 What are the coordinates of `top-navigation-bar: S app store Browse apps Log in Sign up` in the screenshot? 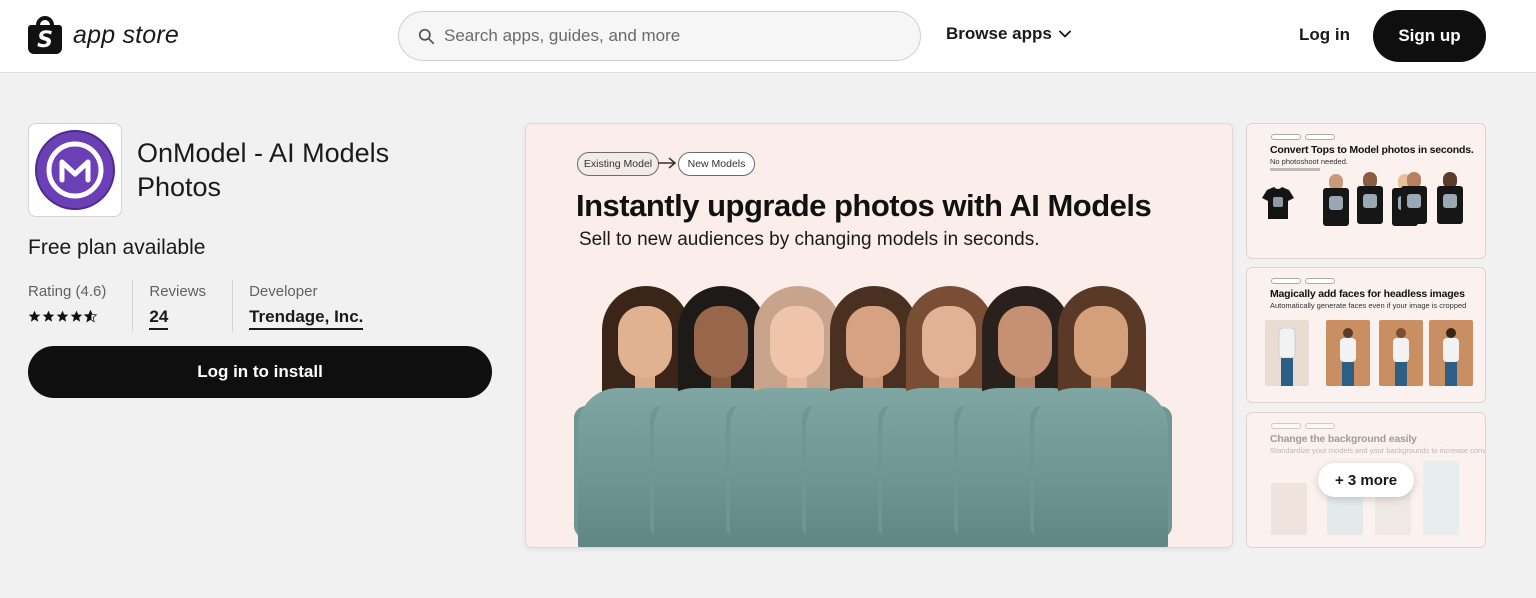 It's located at (768, 36).